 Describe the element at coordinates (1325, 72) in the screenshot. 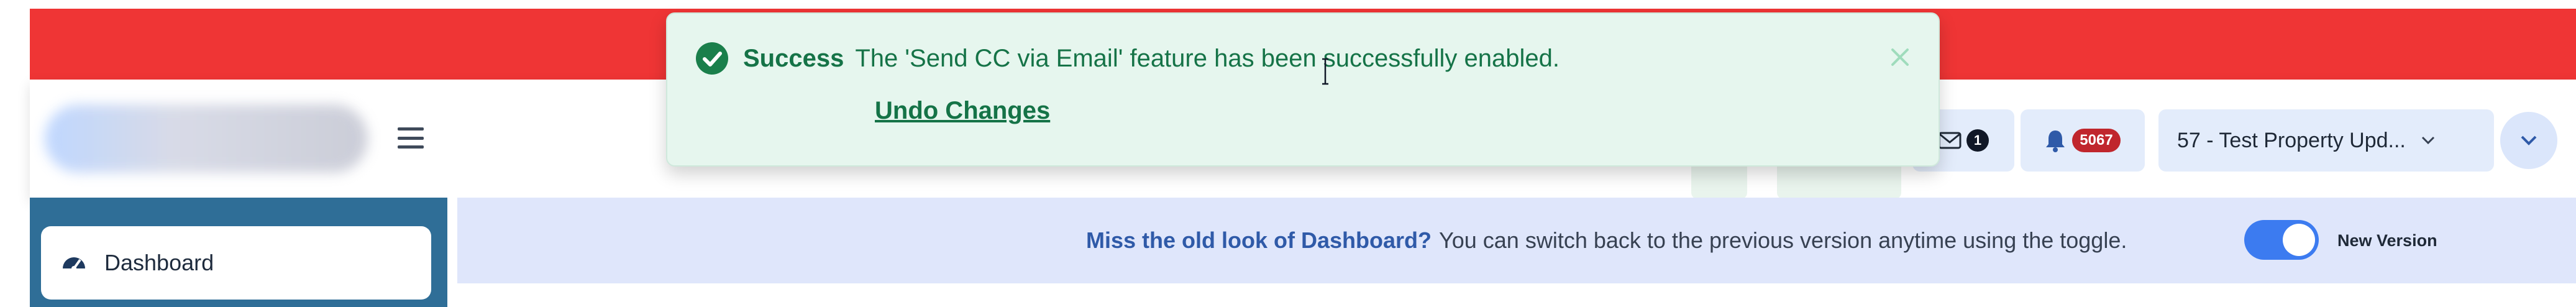

I see `text-cursor-icon` at that location.